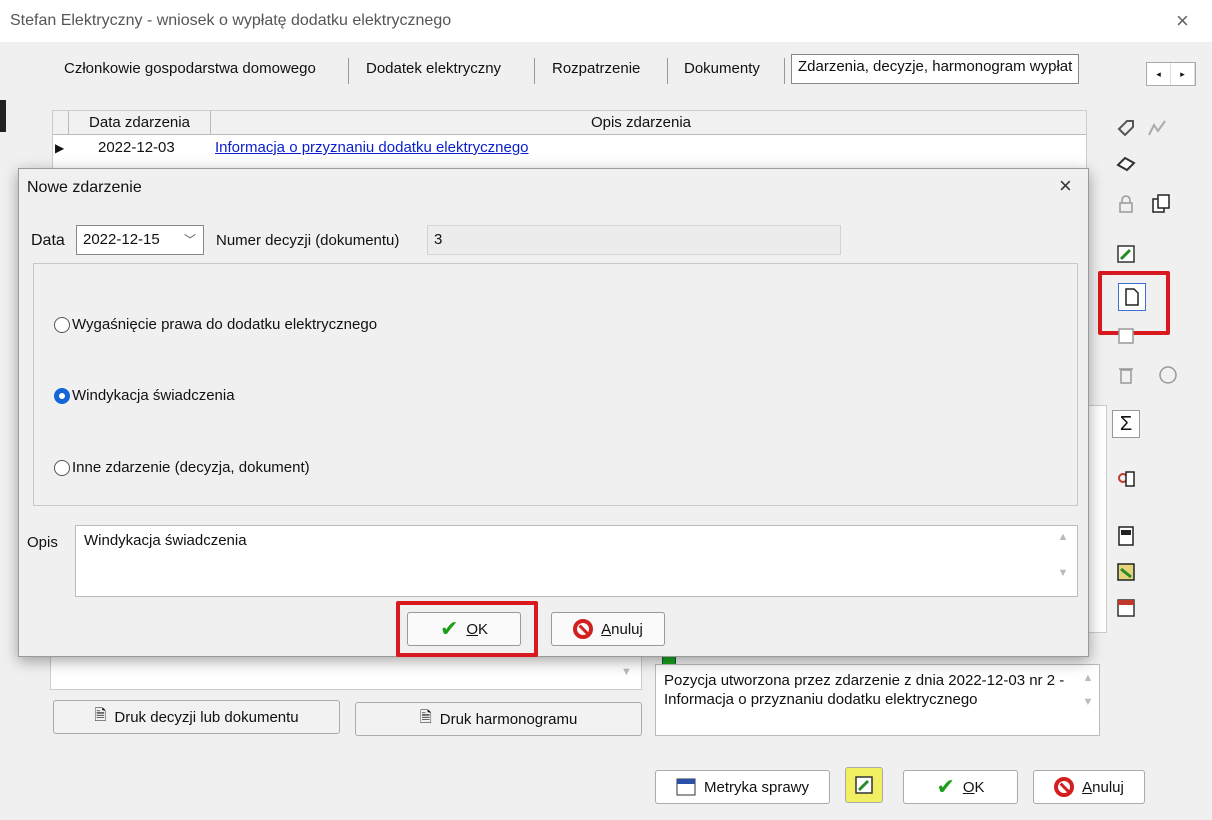 The height and width of the screenshot is (820, 1212). What do you see at coordinates (1065, 186) in the screenshot?
I see `dialog-close-button: ×` at bounding box center [1065, 186].